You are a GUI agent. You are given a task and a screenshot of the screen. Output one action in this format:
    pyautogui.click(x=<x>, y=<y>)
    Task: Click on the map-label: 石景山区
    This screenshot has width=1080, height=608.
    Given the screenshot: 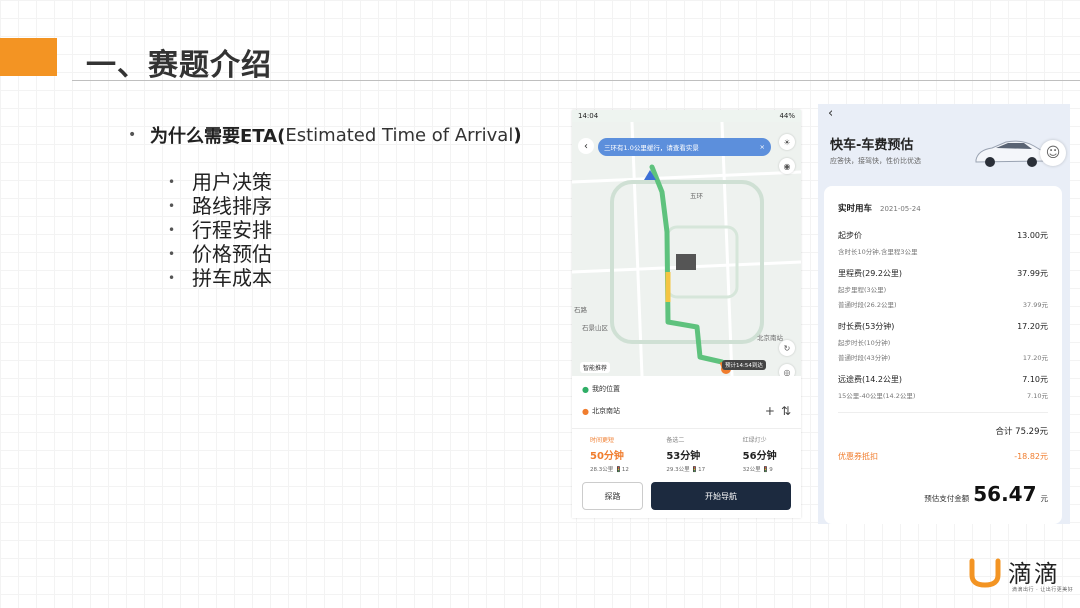 What is the action you would take?
    pyautogui.click(x=595, y=328)
    